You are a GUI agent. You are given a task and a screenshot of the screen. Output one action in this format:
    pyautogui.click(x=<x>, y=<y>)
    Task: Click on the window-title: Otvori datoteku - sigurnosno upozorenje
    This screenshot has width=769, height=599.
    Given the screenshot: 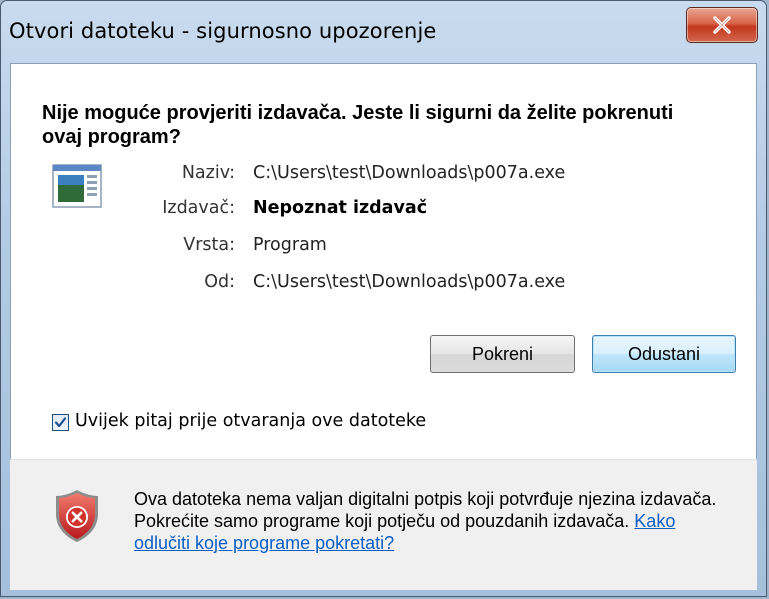 What is the action you would take?
    pyautogui.click(x=223, y=31)
    